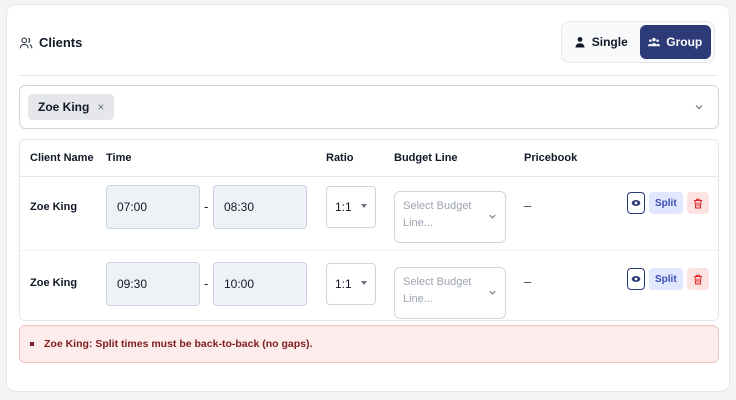  I want to click on header-title-group: Clients, so click(50, 42).